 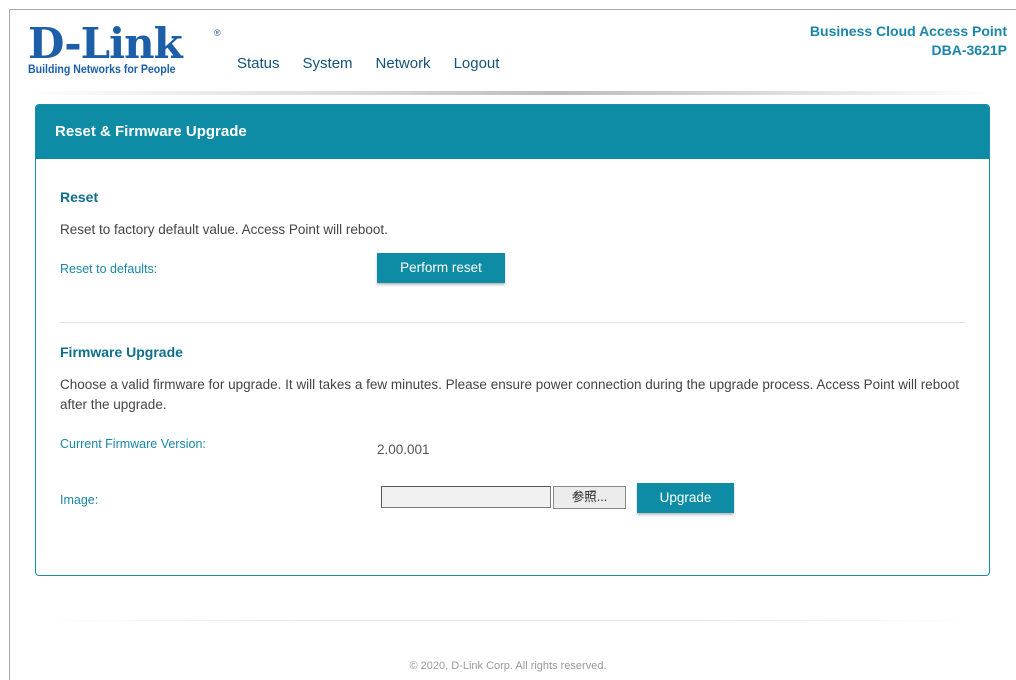 I want to click on perform-reset-button: Perform reset, so click(x=441, y=268).